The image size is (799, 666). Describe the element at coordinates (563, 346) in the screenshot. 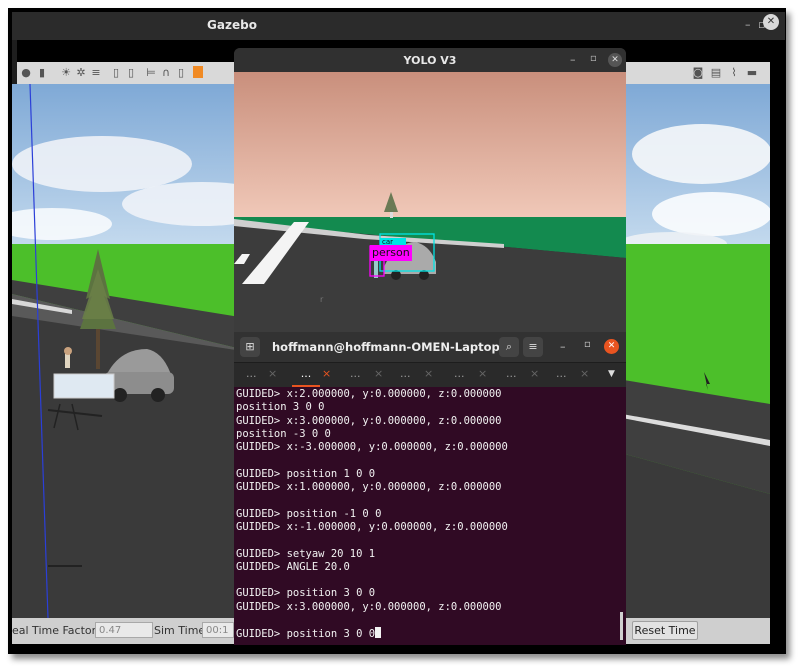

I see `terminal-minimize-button: –` at that location.